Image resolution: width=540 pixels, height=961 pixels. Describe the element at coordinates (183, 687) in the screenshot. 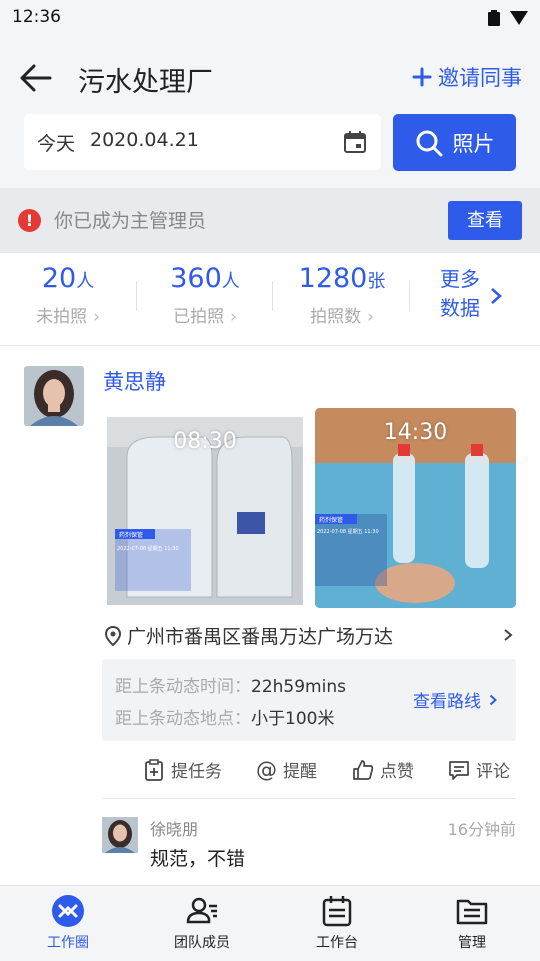

I see `last-time-label: 距上条动态时间：` at that location.